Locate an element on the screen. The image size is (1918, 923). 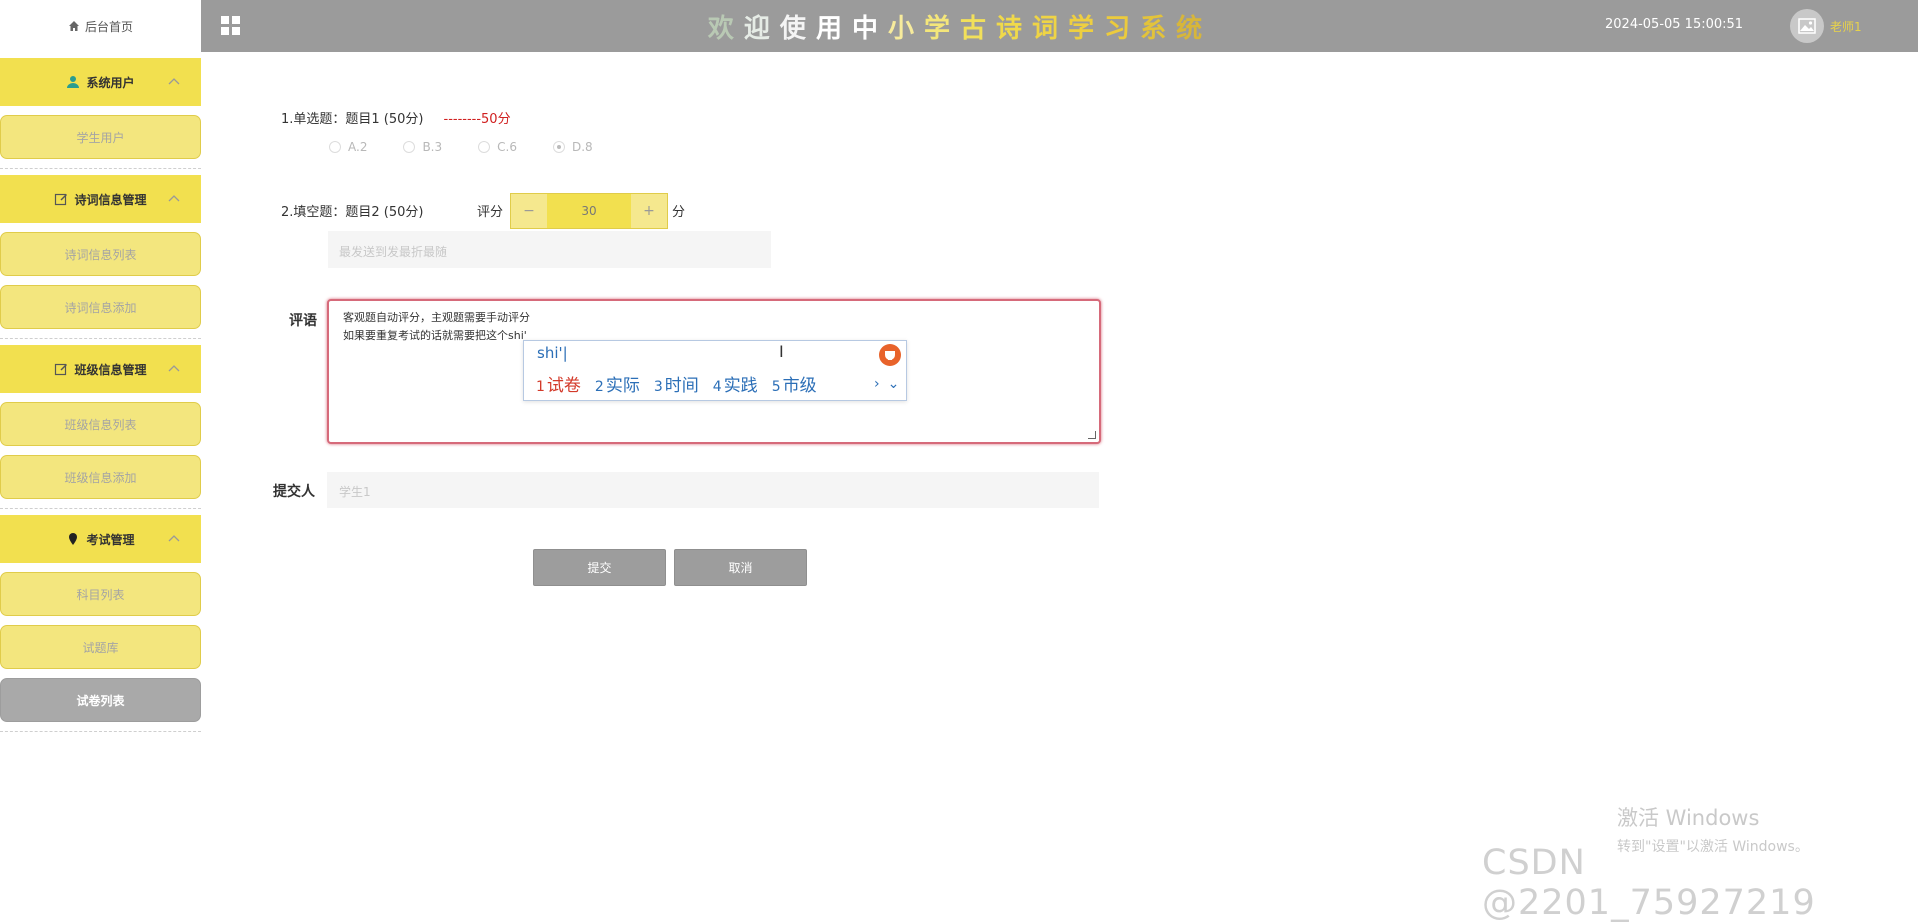
ime-candidate: 4 实践 is located at coordinates (735, 383).